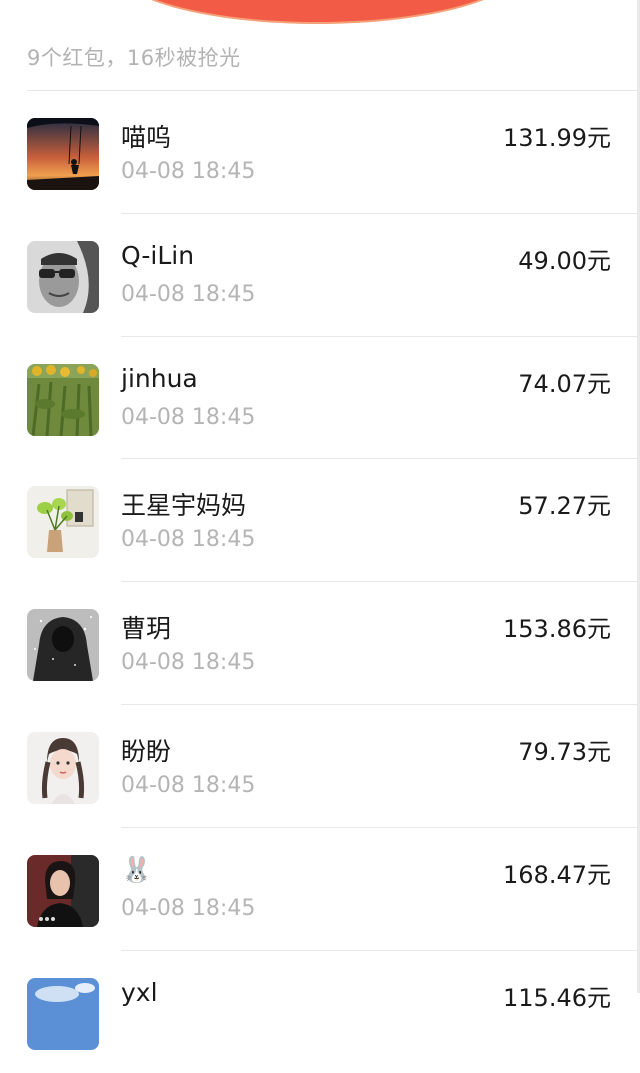 The width and height of the screenshot is (640, 1073). What do you see at coordinates (184, 506) in the screenshot?
I see `user-name: 王星宇妈妈` at bounding box center [184, 506].